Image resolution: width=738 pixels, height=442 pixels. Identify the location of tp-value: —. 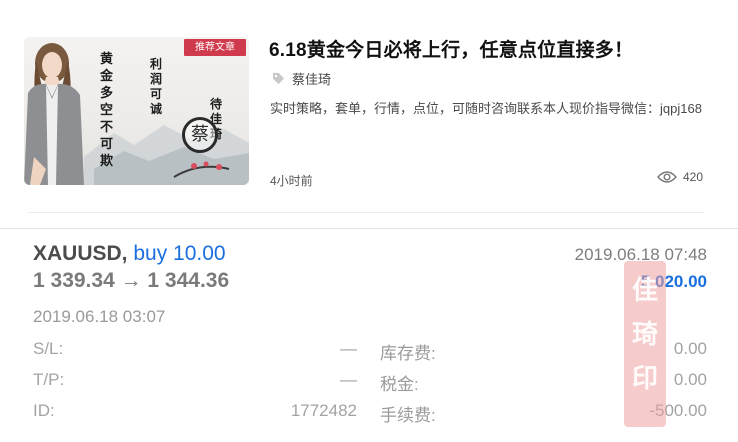
(348, 379).